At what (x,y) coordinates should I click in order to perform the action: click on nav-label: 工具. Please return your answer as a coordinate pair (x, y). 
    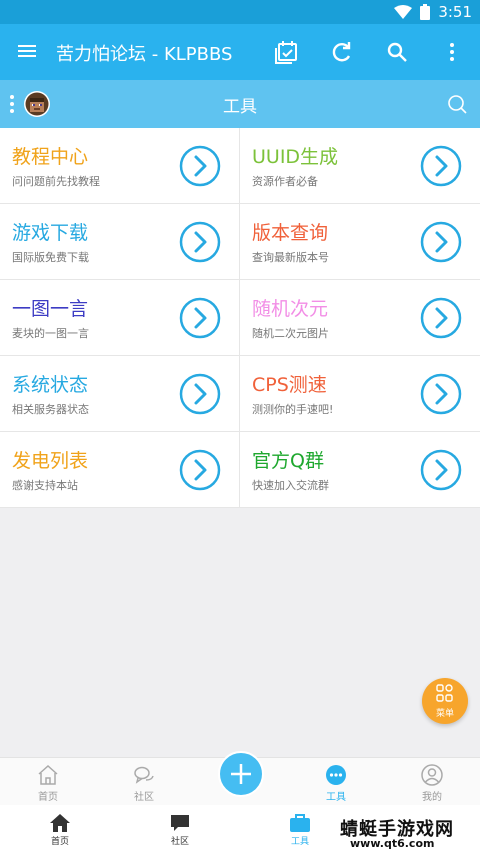
    Looking at the image, I should click on (336, 797).